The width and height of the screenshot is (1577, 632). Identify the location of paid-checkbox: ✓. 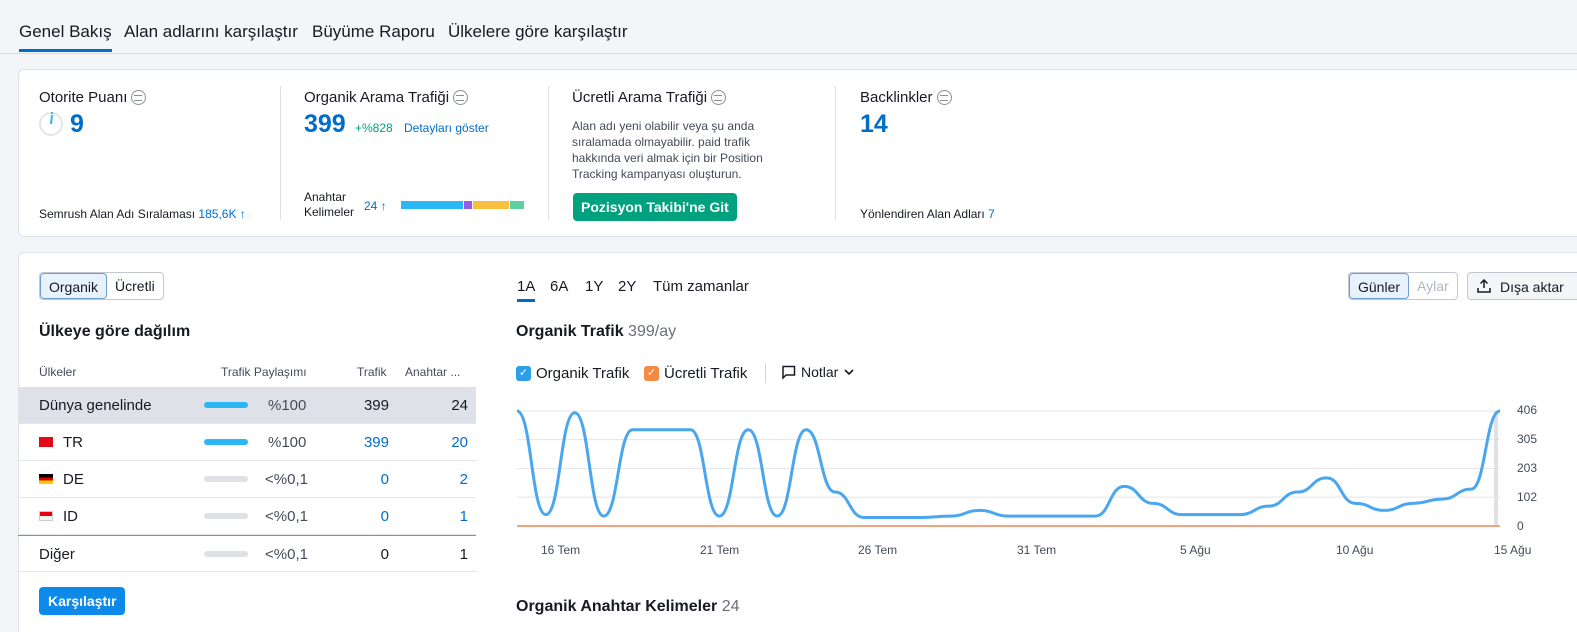
(651, 373).